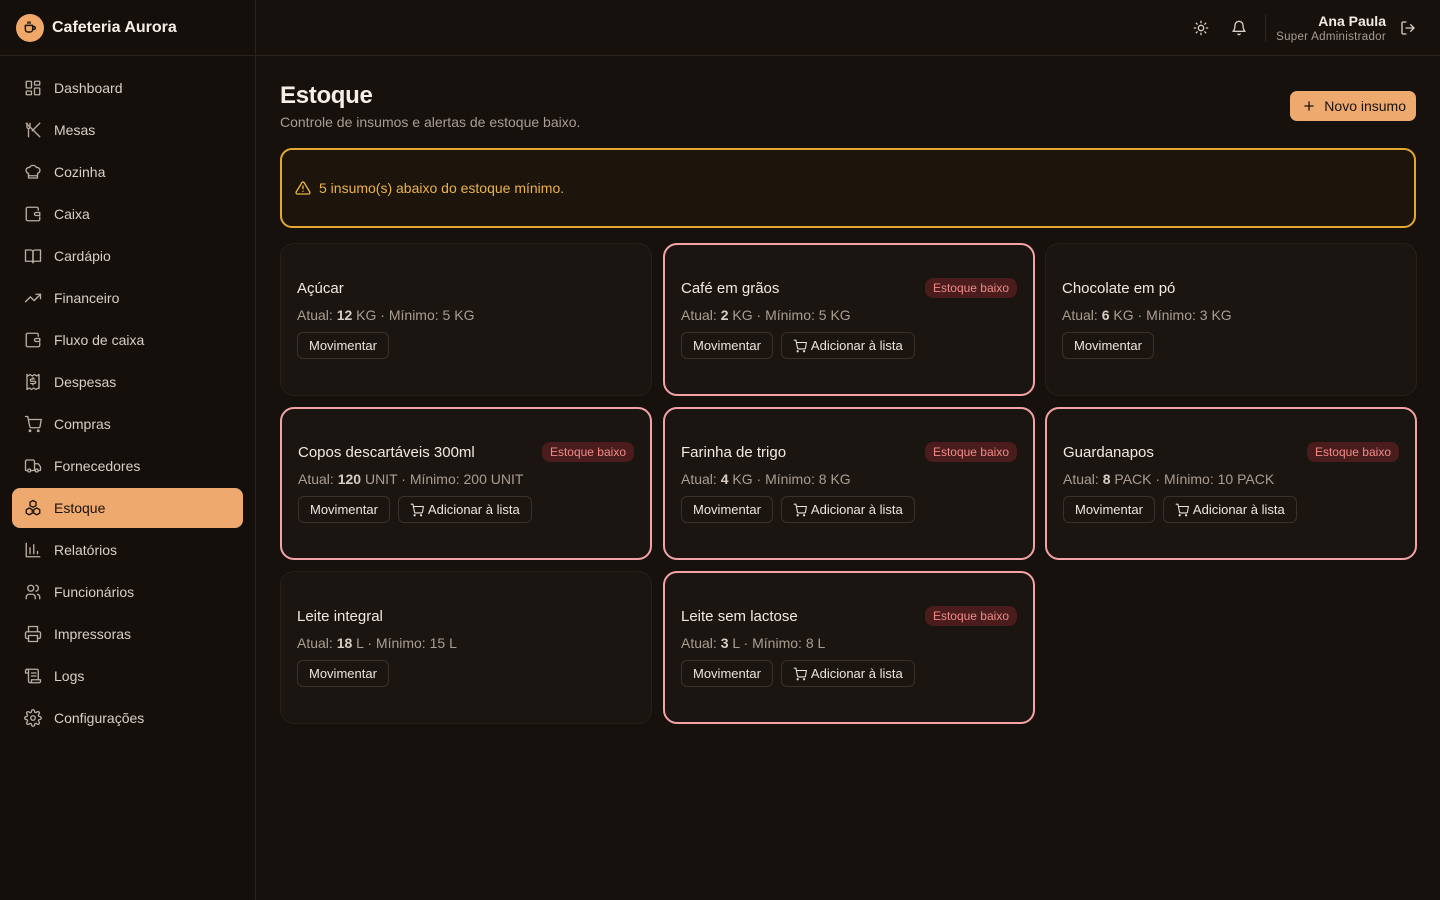 The image size is (1440, 900). What do you see at coordinates (326, 95) in the screenshot?
I see `page-title: Estoque` at bounding box center [326, 95].